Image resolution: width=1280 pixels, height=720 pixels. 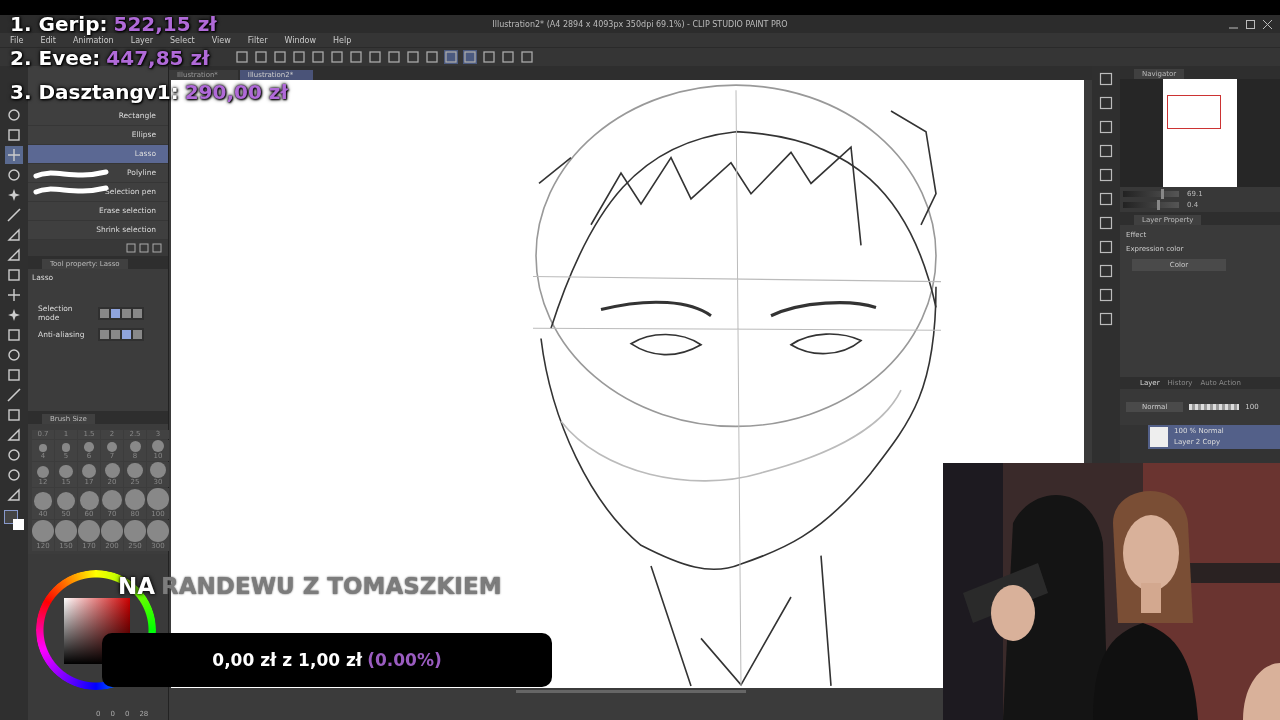 I want to click on menu-item: Help, so click(x=342, y=40).